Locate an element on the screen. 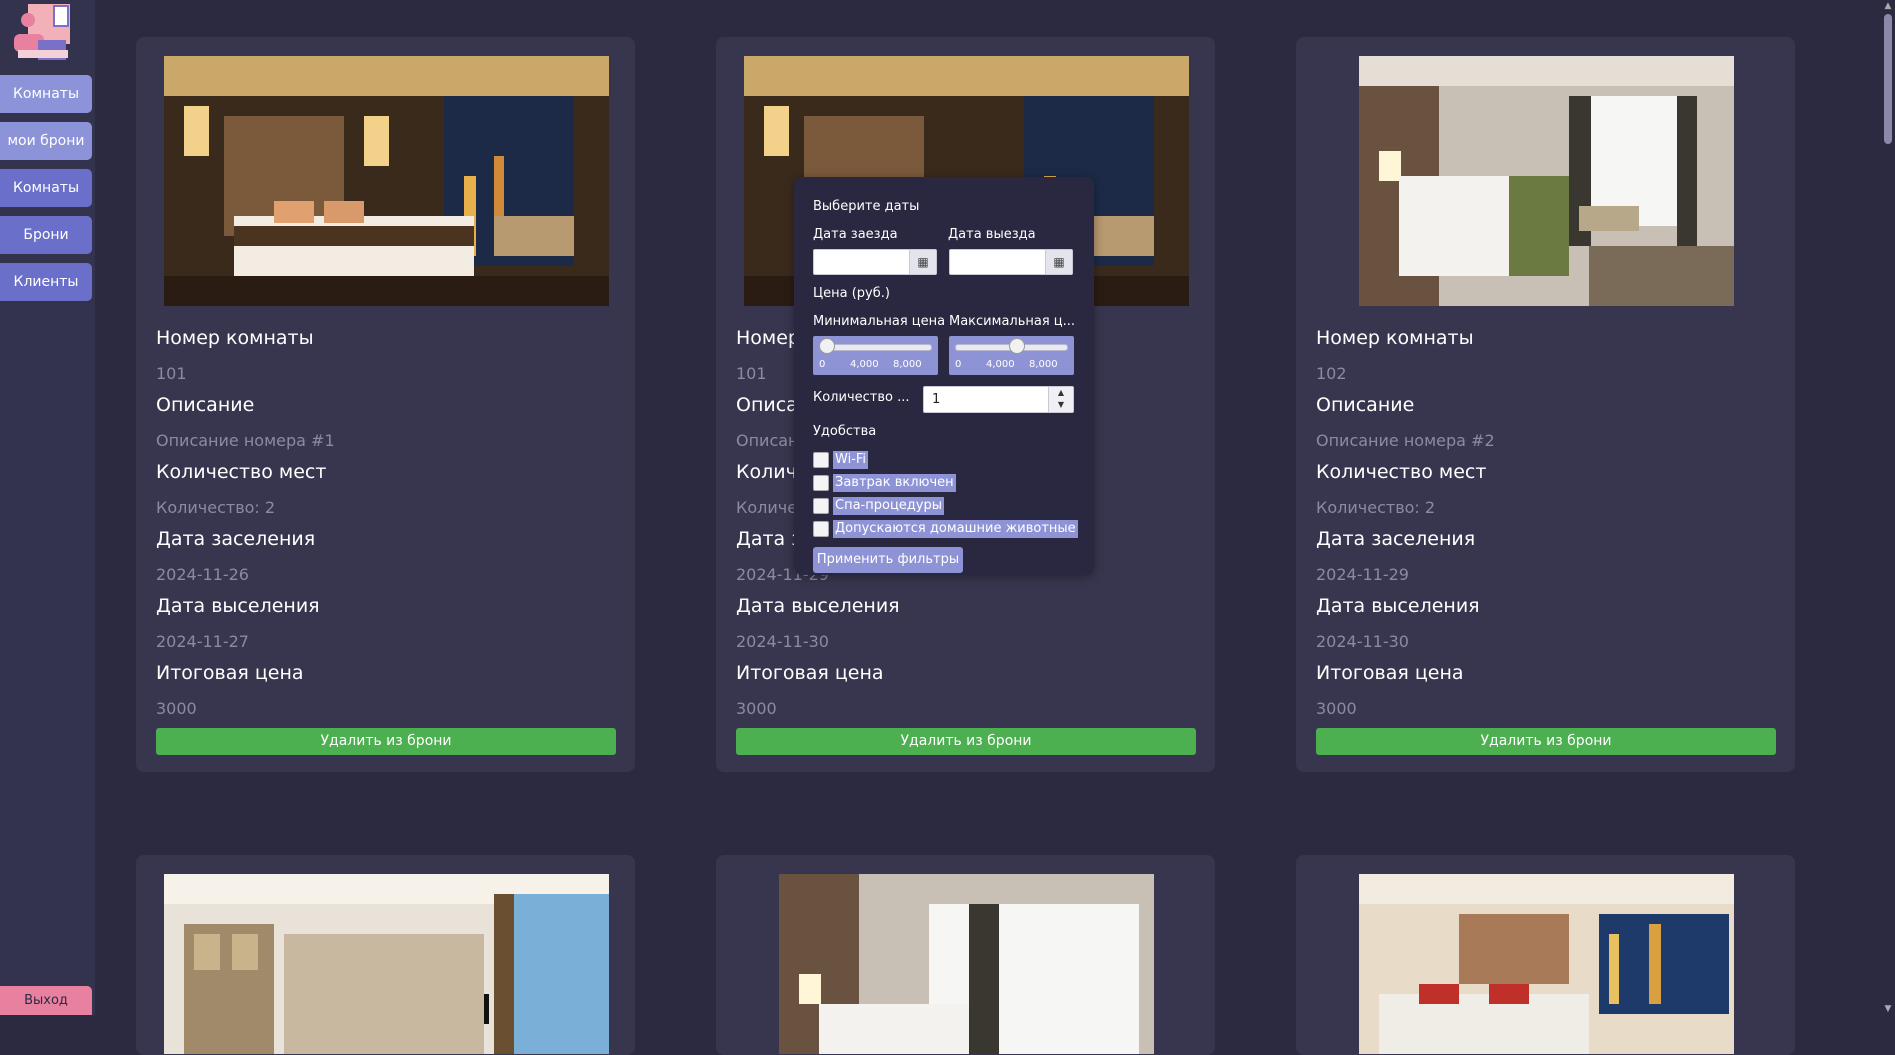  hotel-logo is located at coordinates (42, 32).